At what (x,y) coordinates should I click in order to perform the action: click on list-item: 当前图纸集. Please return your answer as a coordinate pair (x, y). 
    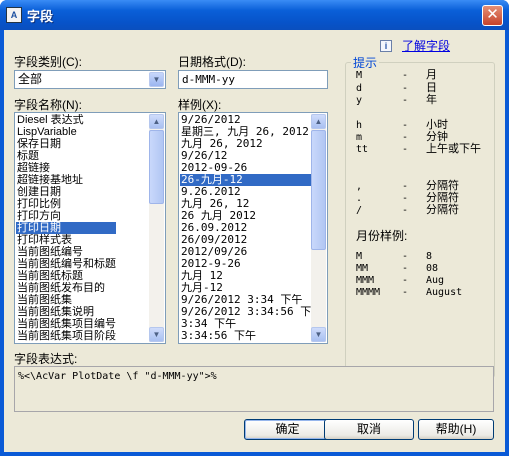
    Looking at the image, I should click on (66, 300).